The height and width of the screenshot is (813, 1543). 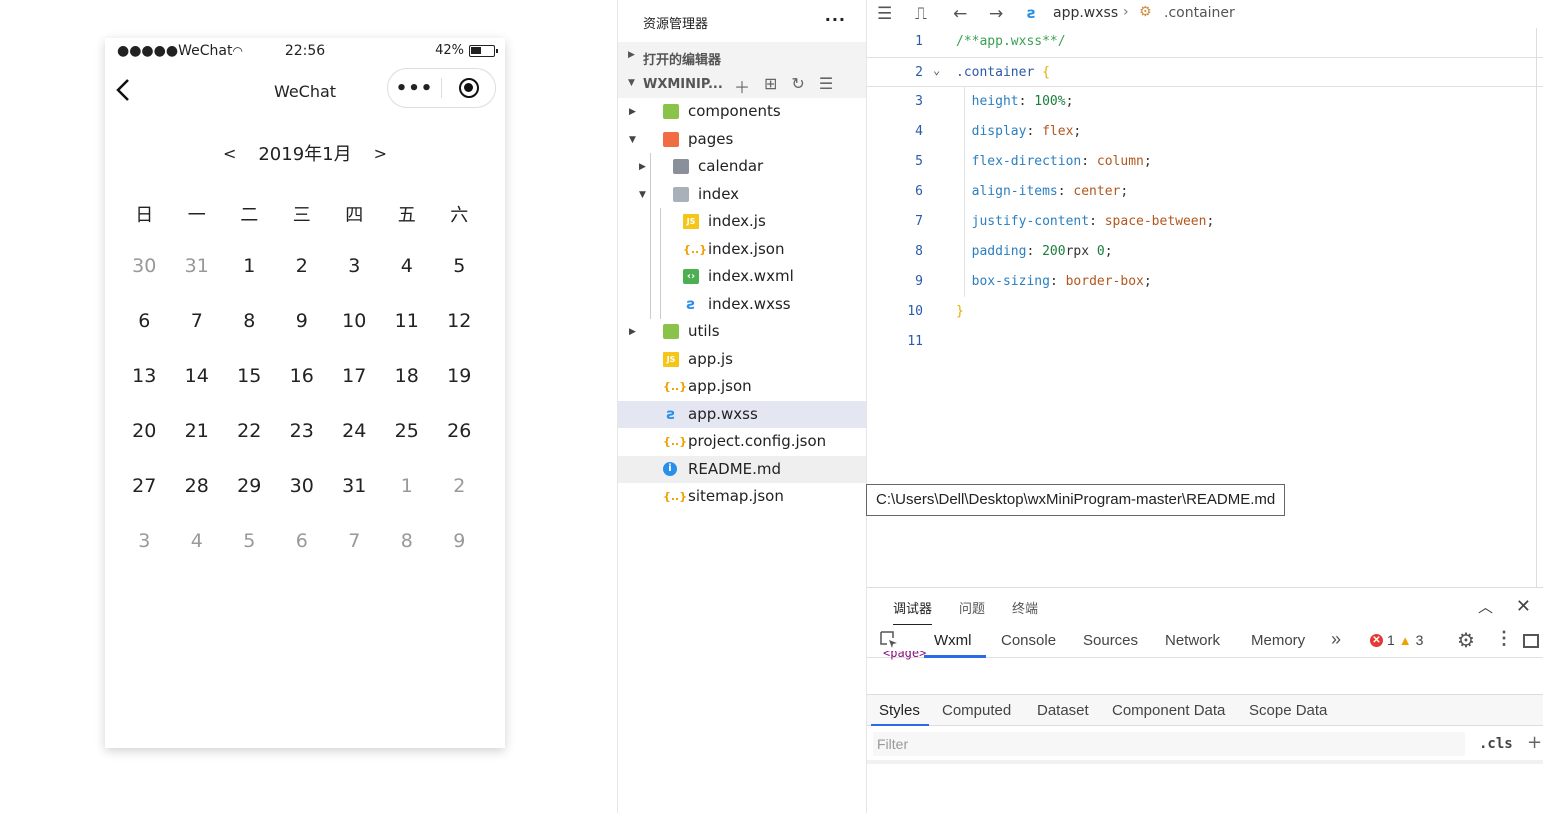 What do you see at coordinates (1531, 641) in the screenshot?
I see `dock-side-icon` at bounding box center [1531, 641].